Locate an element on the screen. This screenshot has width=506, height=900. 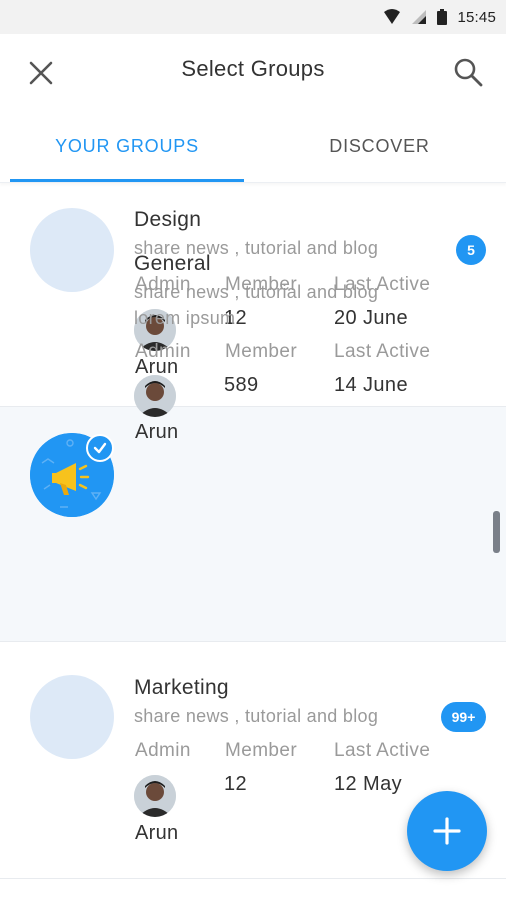
scrollbar-thumb is located at coordinates (496, 532).